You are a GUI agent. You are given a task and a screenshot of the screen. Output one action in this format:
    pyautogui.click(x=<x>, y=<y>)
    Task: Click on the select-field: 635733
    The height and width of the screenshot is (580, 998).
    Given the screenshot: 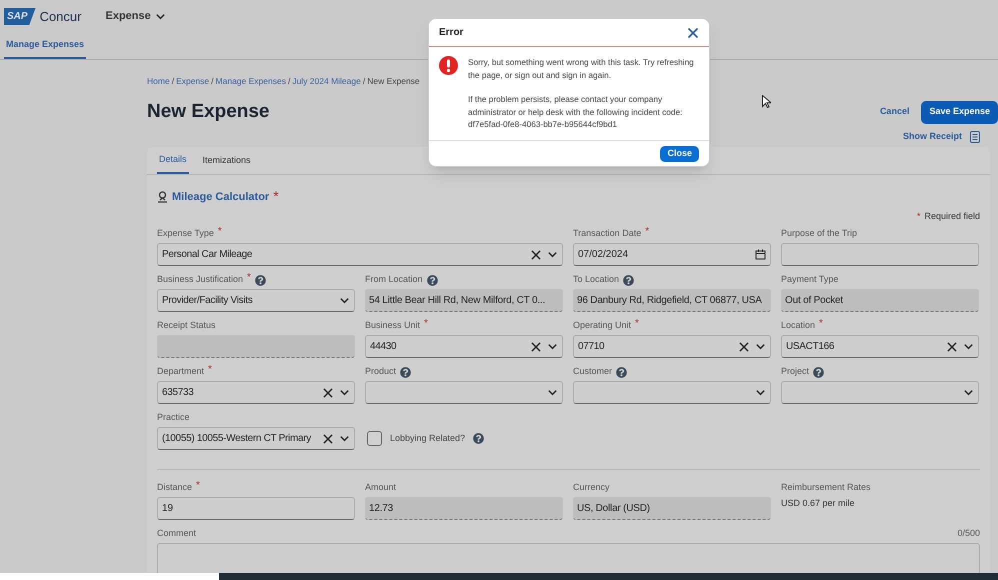 What is the action you would take?
    pyautogui.click(x=256, y=392)
    